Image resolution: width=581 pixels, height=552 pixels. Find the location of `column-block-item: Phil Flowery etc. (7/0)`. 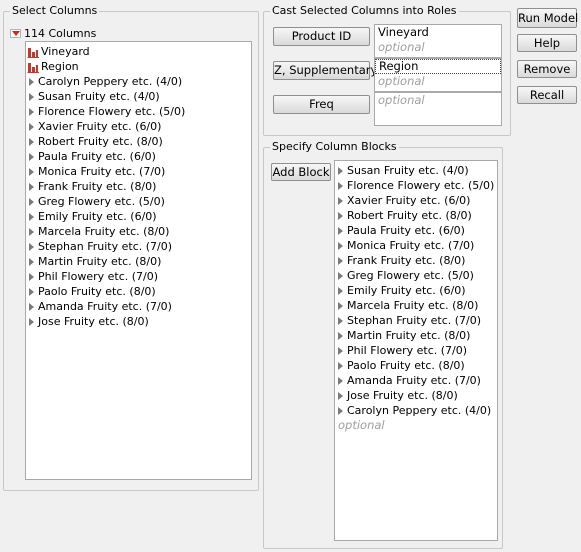

column-block-item: Phil Flowery etc. (7/0) is located at coordinates (416, 350).